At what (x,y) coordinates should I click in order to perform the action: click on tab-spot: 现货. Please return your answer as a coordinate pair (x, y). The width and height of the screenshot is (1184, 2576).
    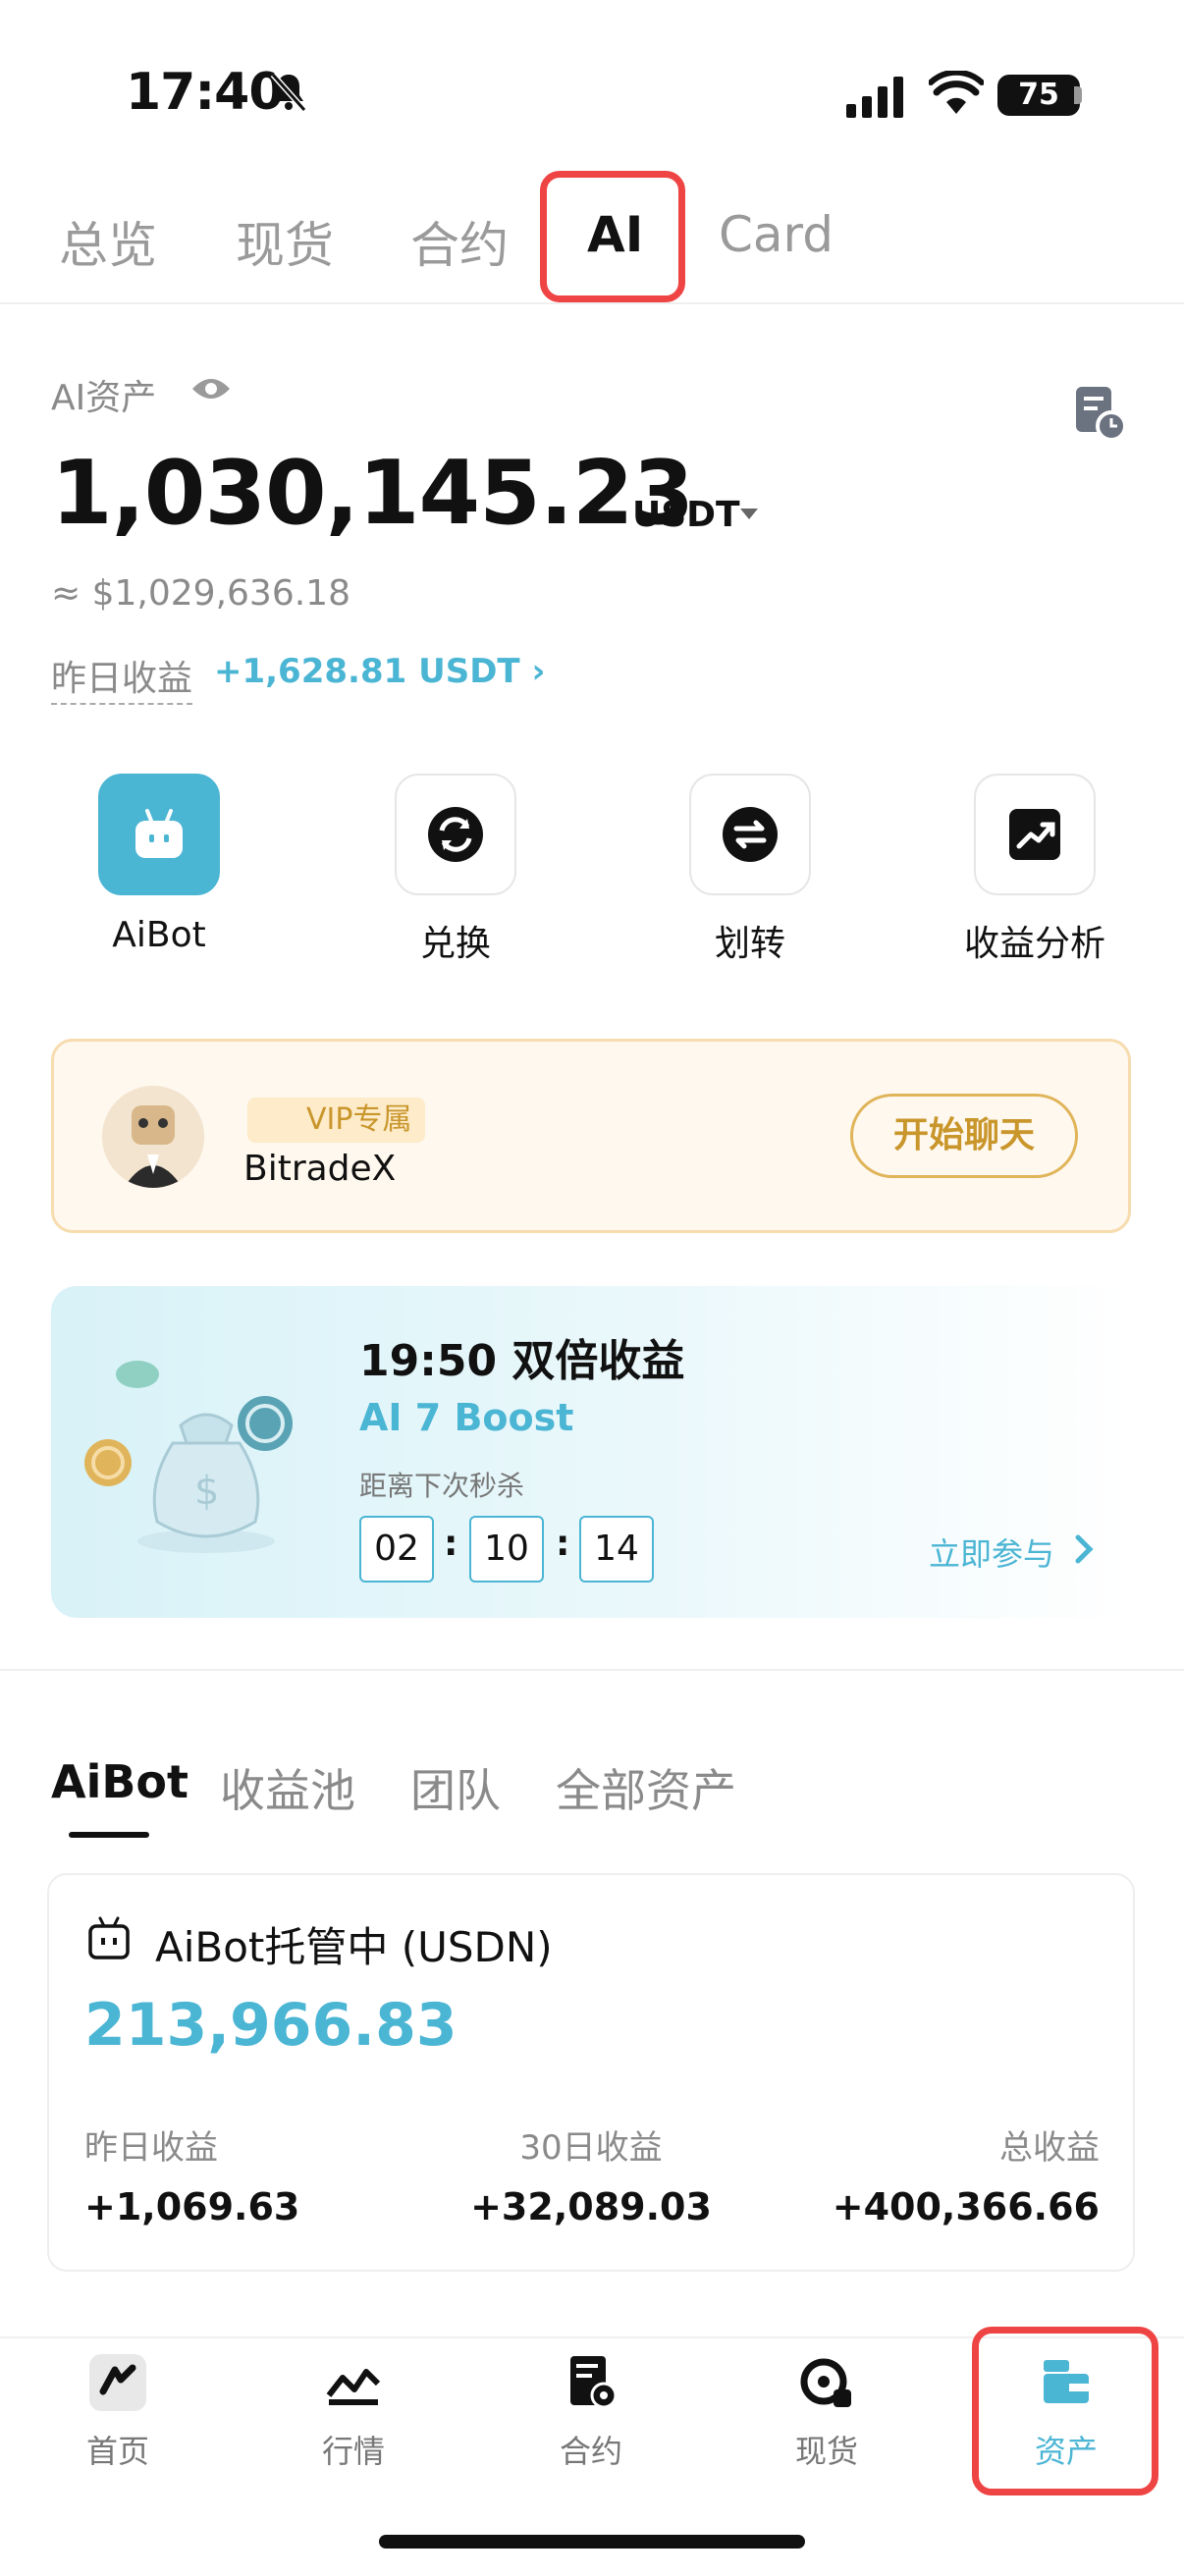
    Looking at the image, I should click on (285, 241).